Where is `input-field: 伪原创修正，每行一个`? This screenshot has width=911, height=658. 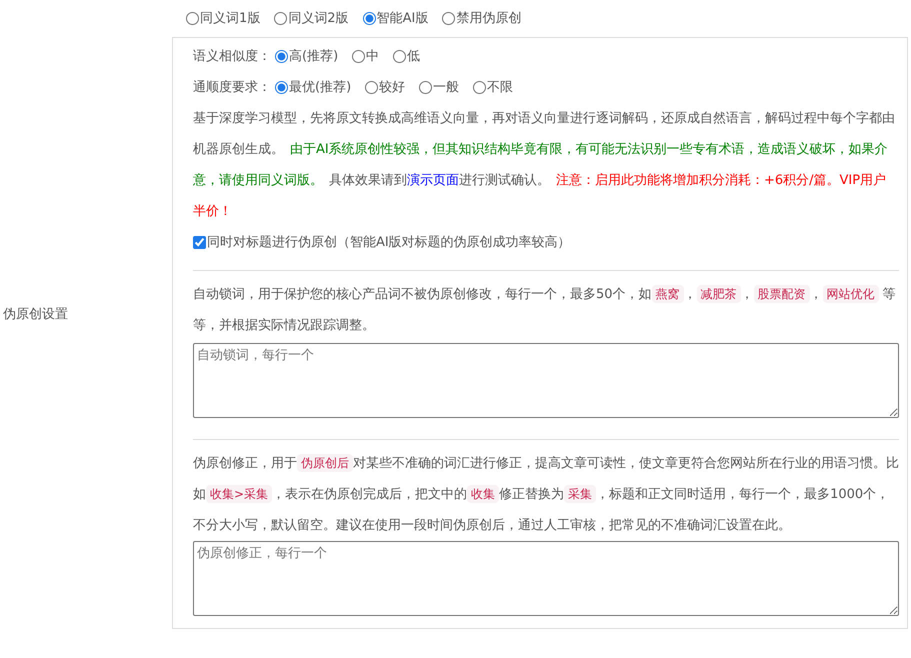
input-field: 伪原创修正，每行一个 is located at coordinates (546, 578).